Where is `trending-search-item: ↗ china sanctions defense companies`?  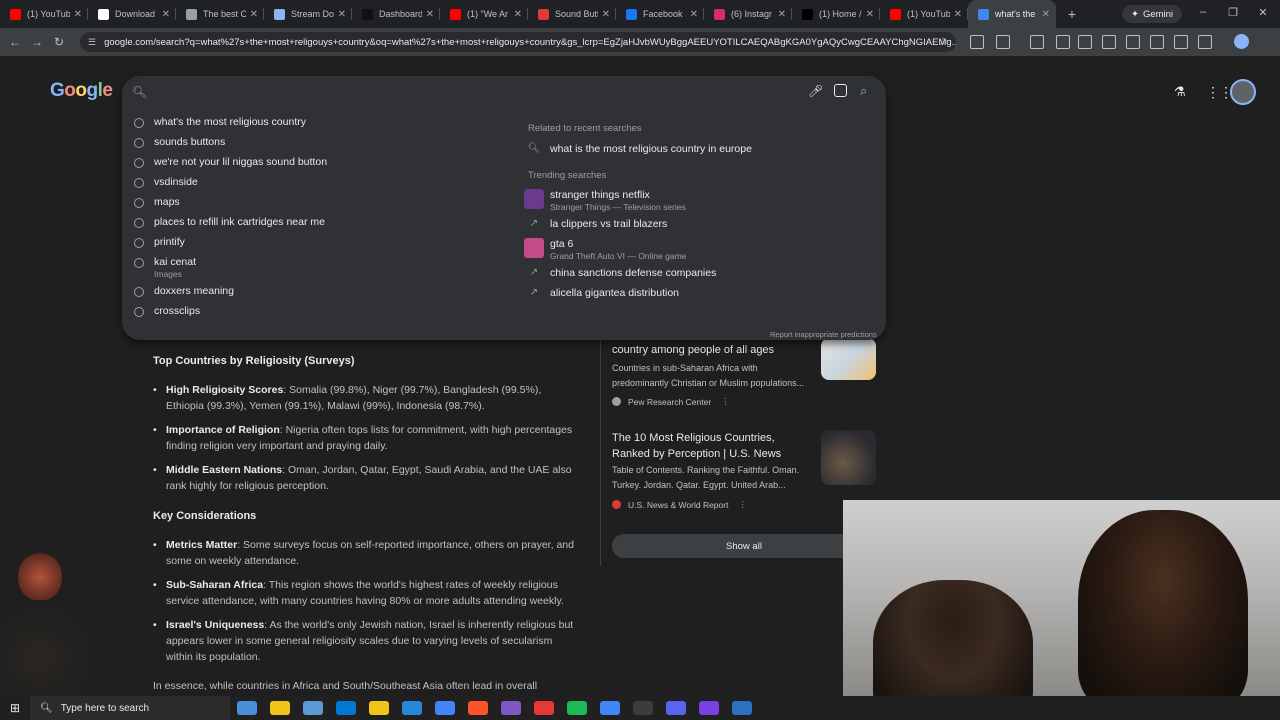
trending-search-item: ↗ china sanctions defense companies is located at coordinates (620, 273).